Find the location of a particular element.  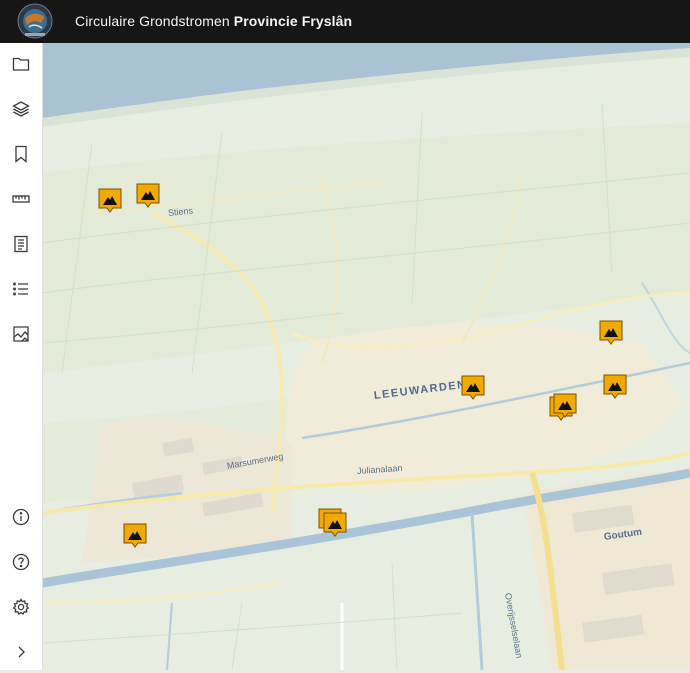

info-icon is located at coordinates (21, 517).